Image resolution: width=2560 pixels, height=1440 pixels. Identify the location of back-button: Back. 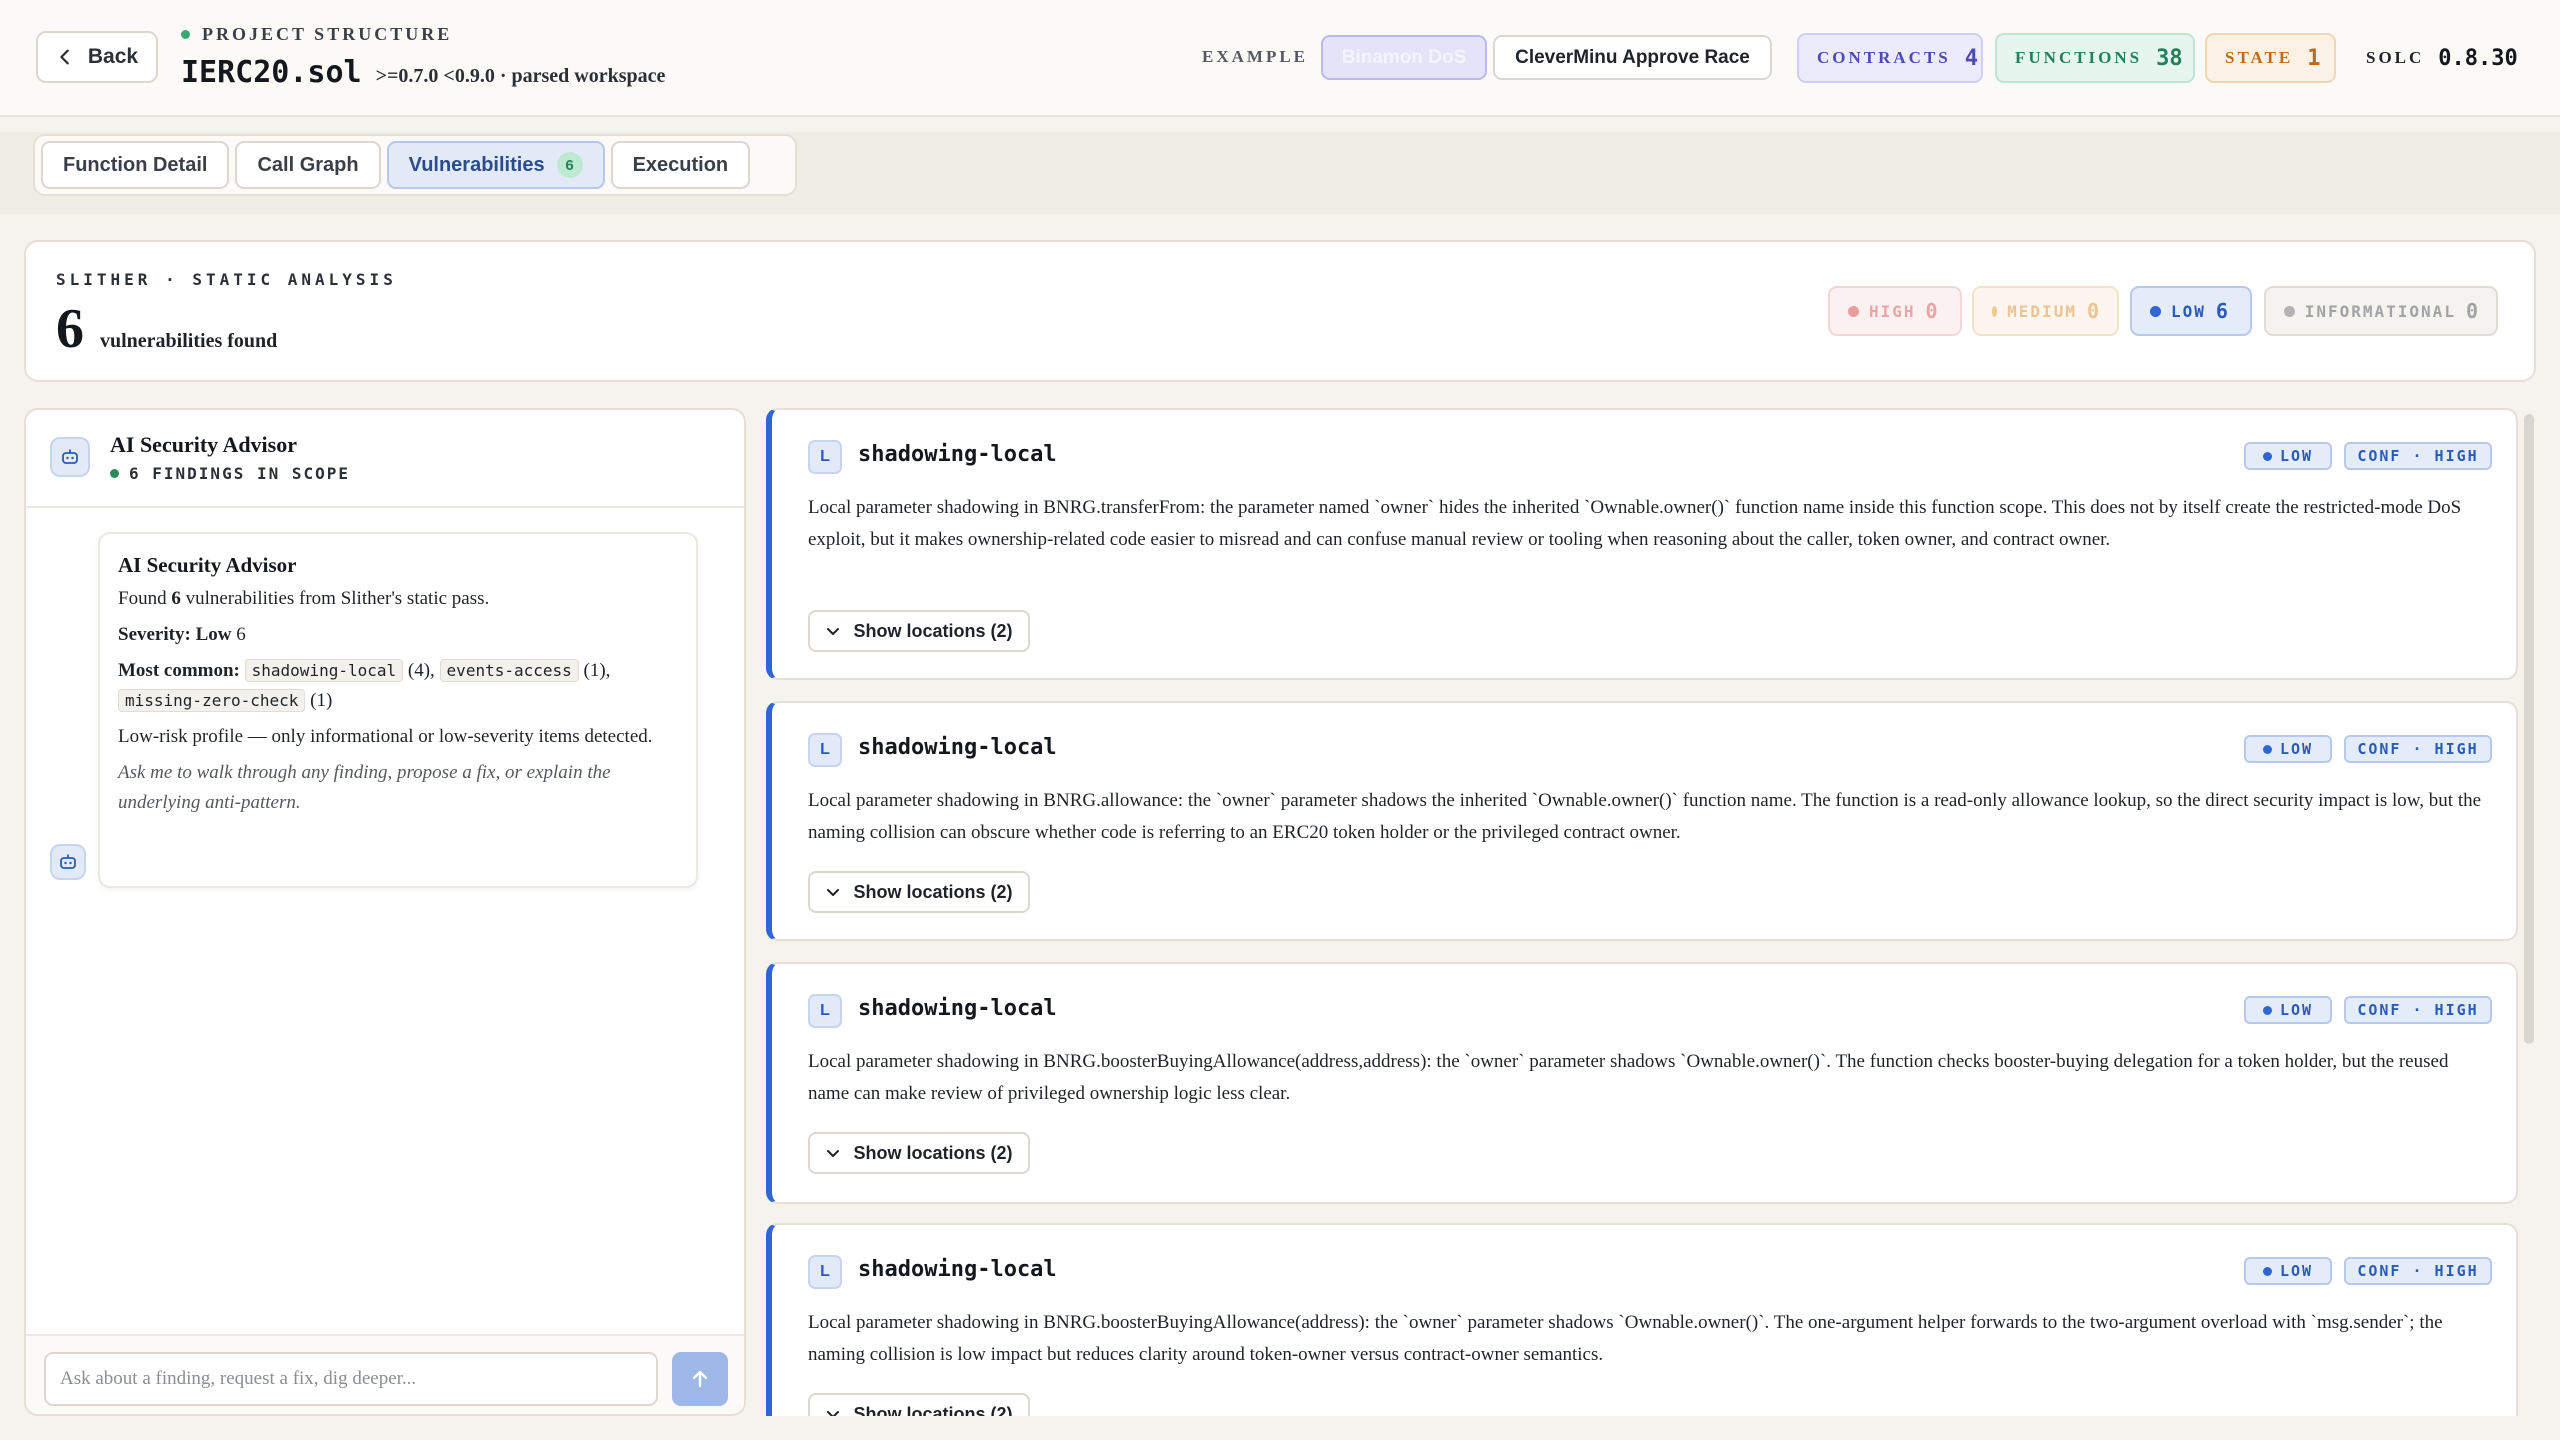
(97, 57).